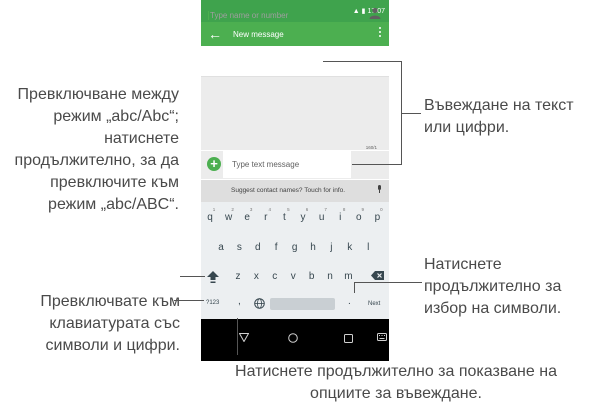 The image size is (608, 413). What do you see at coordinates (288, 190) in the screenshot?
I see `suggestion-text: Suggest contact names? Touch for info.` at bounding box center [288, 190].